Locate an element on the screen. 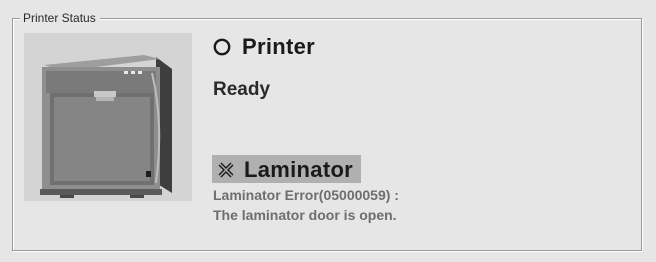  printer-status-text: Ready is located at coordinates (242, 89).